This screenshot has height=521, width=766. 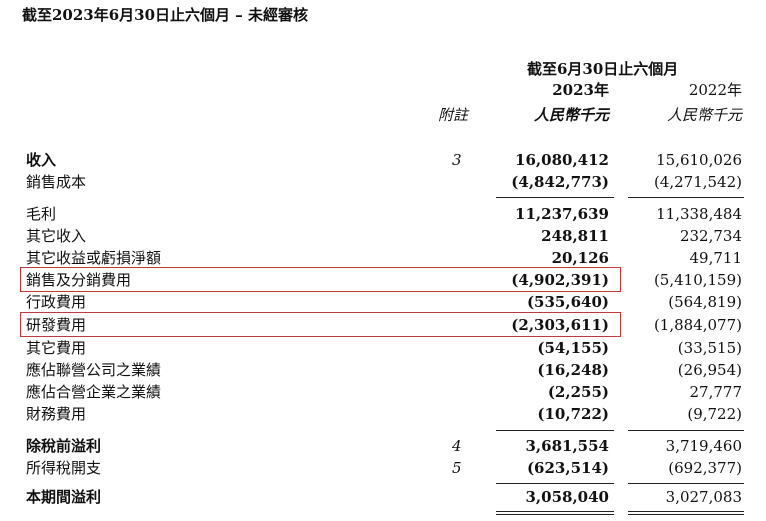 I want to click on row-label: 除稅前溢利, so click(x=64, y=446).